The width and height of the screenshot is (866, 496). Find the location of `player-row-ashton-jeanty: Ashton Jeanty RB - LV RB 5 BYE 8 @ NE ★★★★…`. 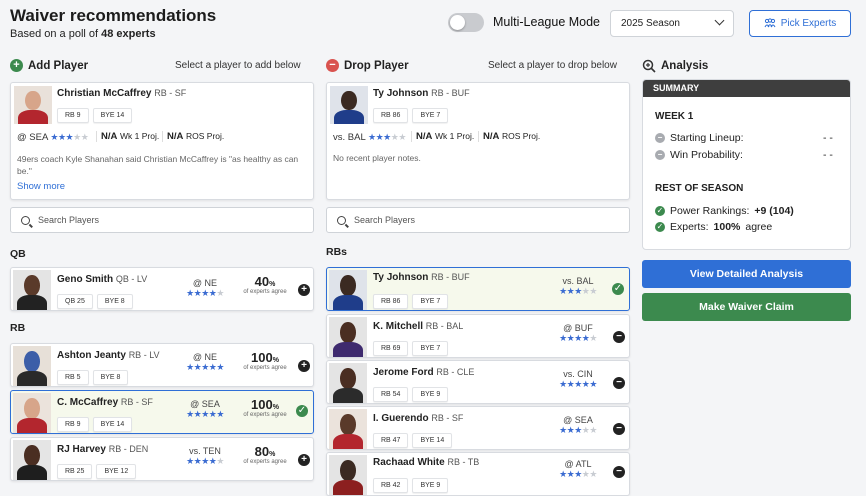

player-row-ashton-jeanty: Ashton Jeanty RB - LV RB 5 BYE 8 @ NE ★★★★… is located at coordinates (162, 365).